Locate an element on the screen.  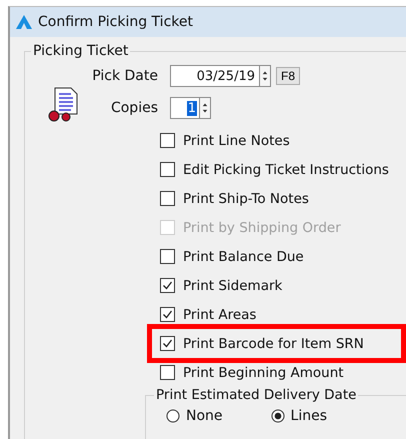
group-title: Print Estimated Delivery Date is located at coordinates (256, 395).